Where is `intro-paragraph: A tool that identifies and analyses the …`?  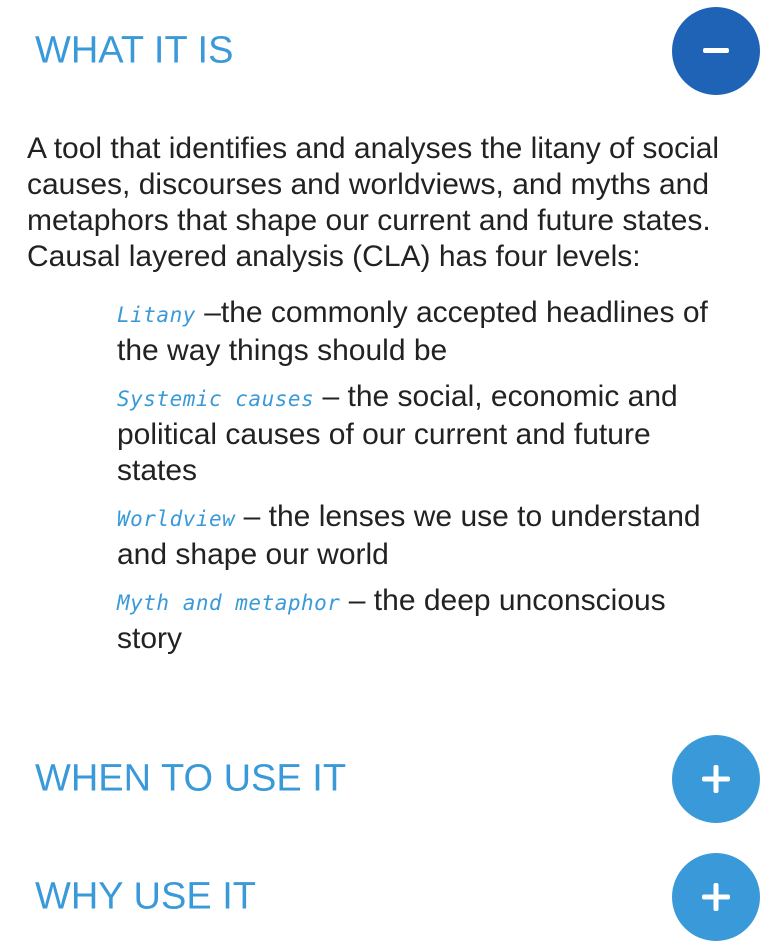 intro-paragraph: A tool that identifies and analyses the … is located at coordinates (373, 202).